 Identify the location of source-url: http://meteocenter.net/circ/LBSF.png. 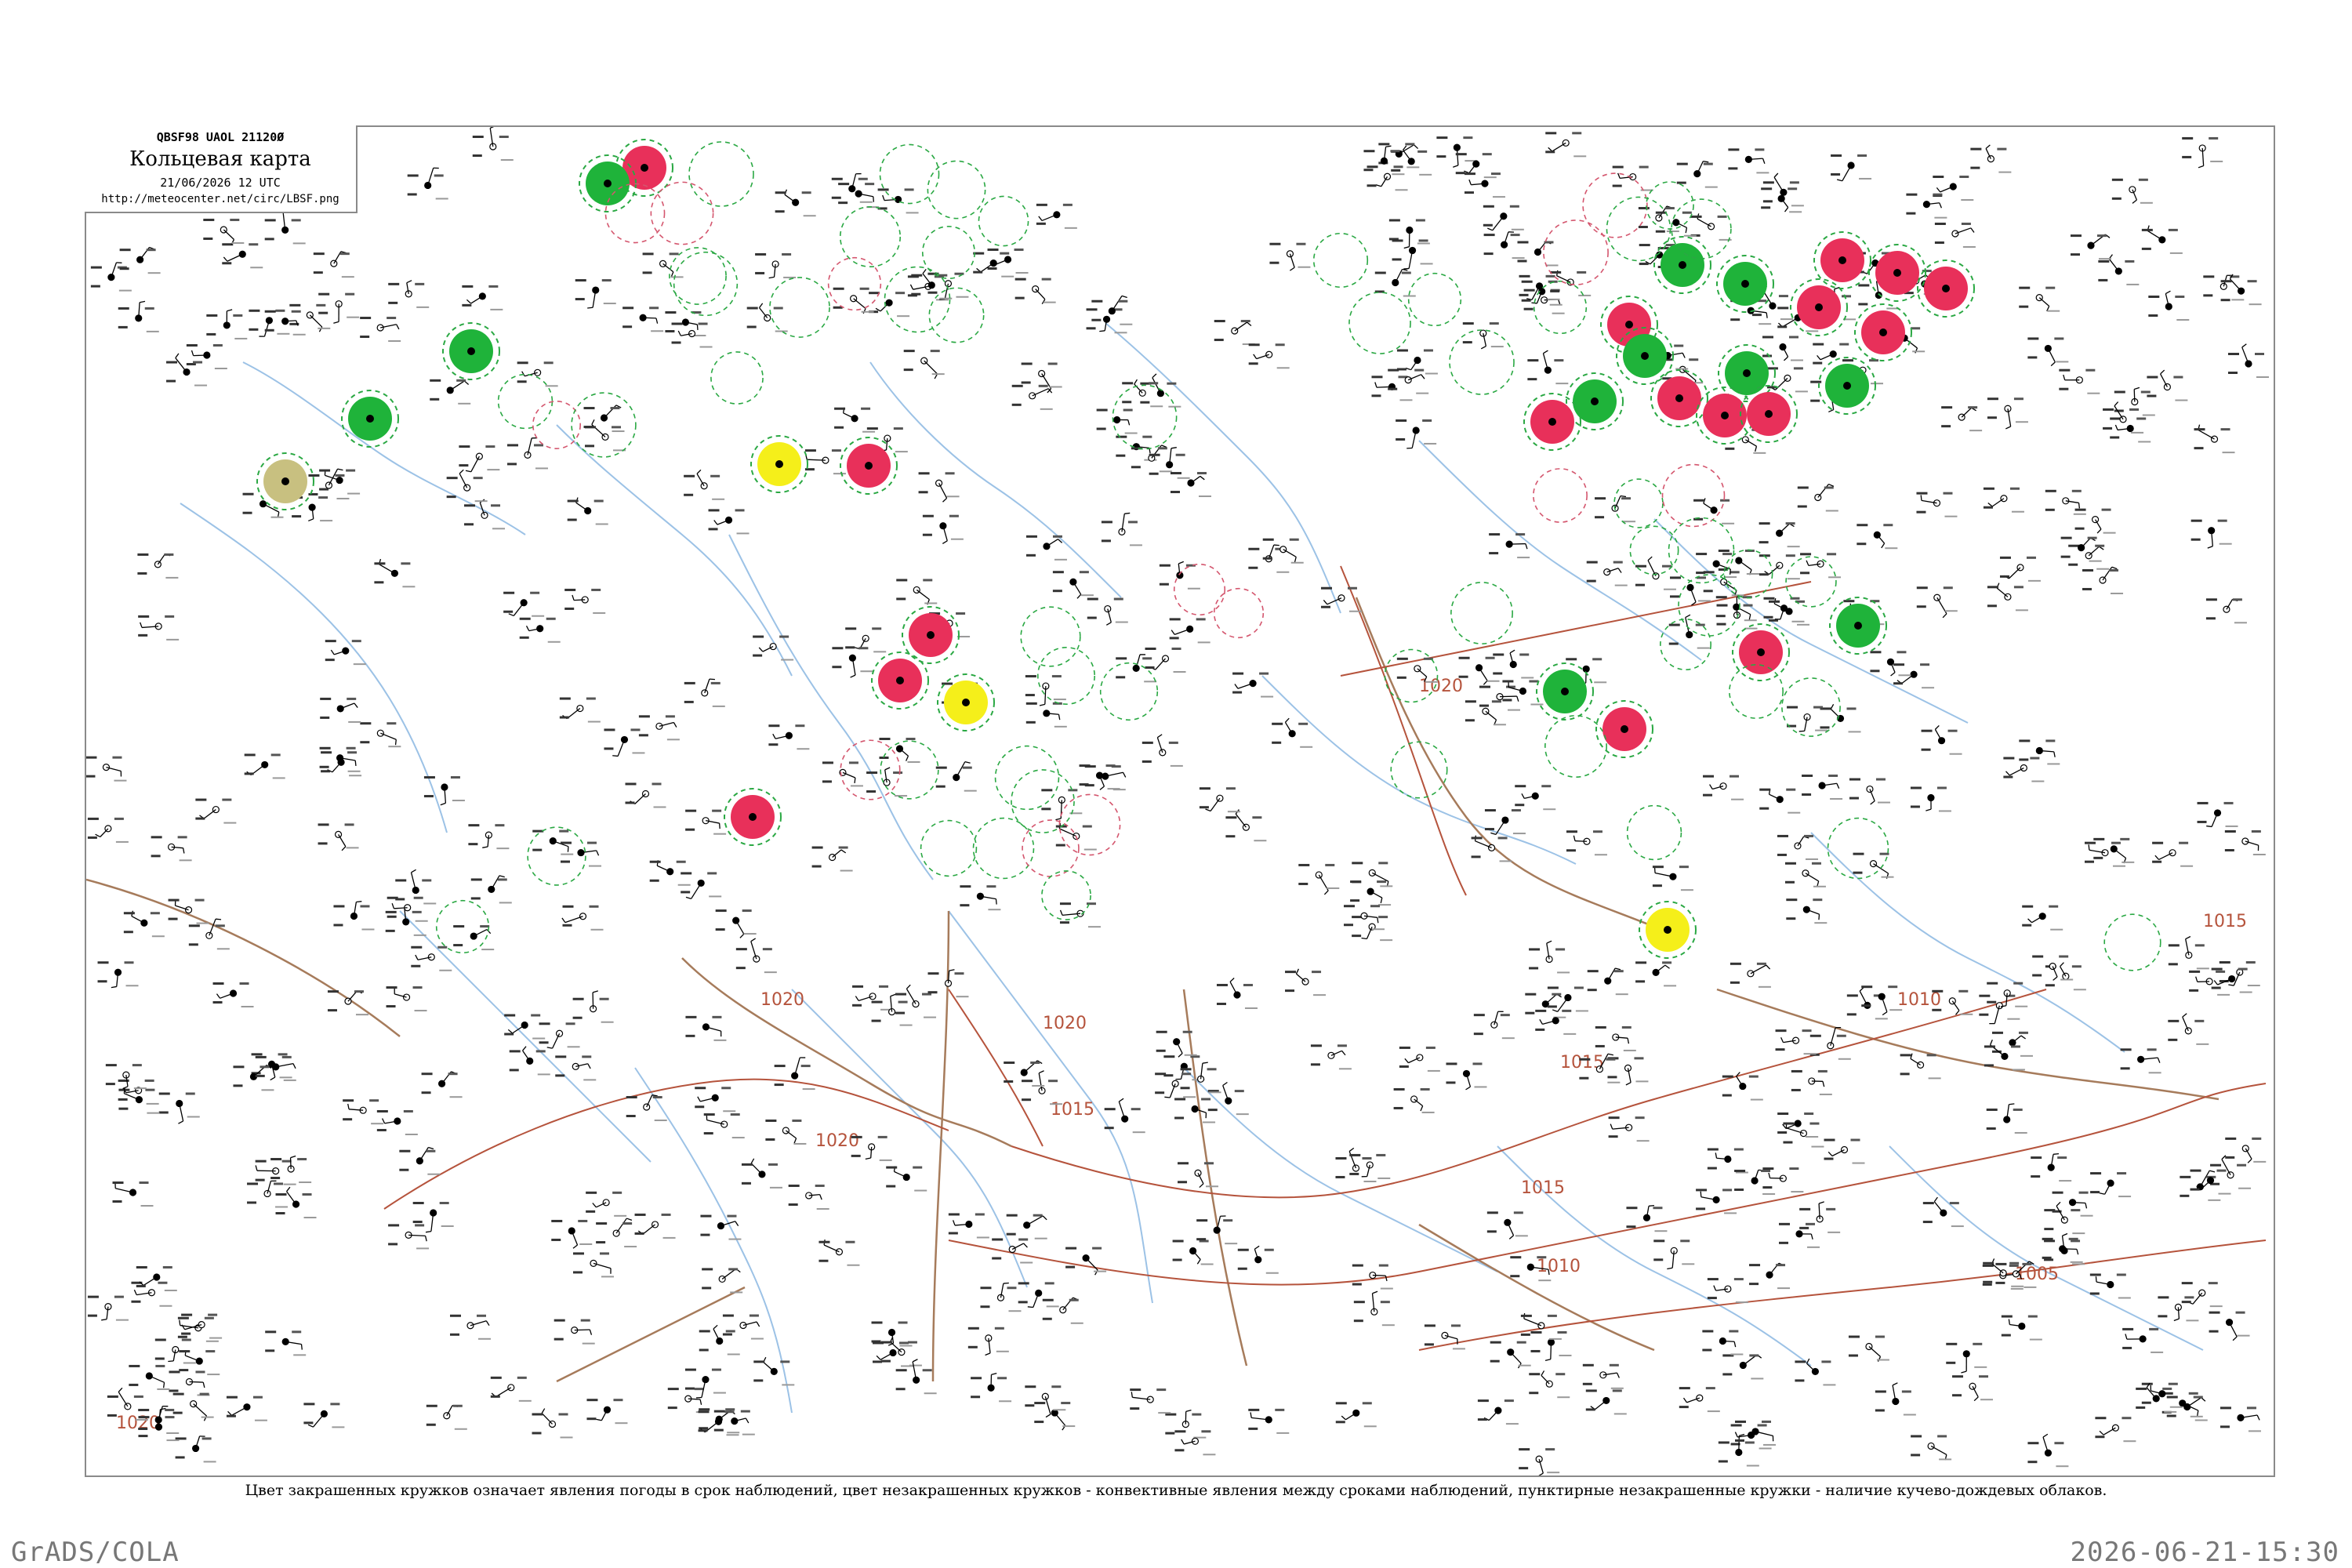
(220, 199).